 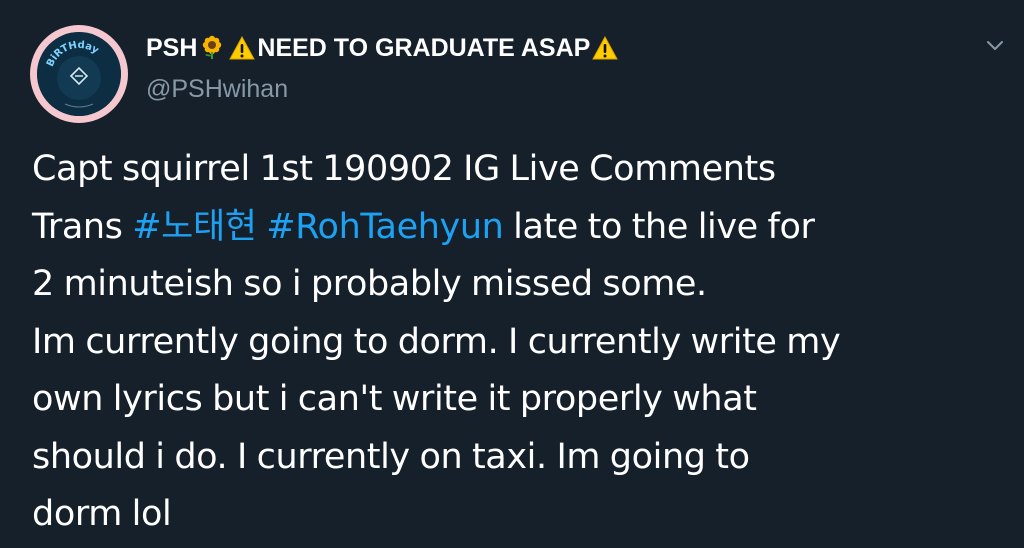 I want to click on avatar-image: BiRTHday, so click(x=79, y=74).